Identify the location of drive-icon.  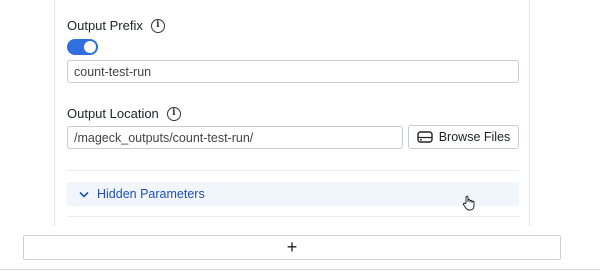
(425, 137).